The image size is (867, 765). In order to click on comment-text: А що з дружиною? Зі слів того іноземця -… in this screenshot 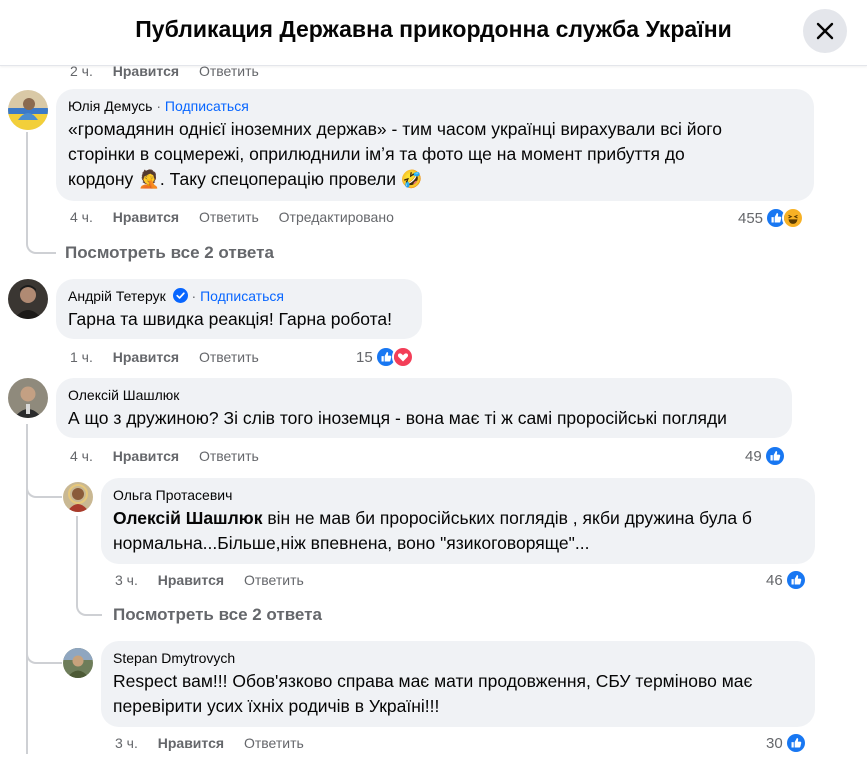, I will do `click(424, 418)`.